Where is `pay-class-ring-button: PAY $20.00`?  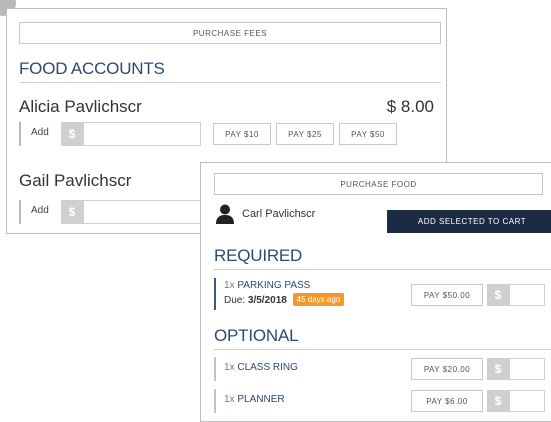
pay-class-ring-button: PAY $20.00 is located at coordinates (447, 369).